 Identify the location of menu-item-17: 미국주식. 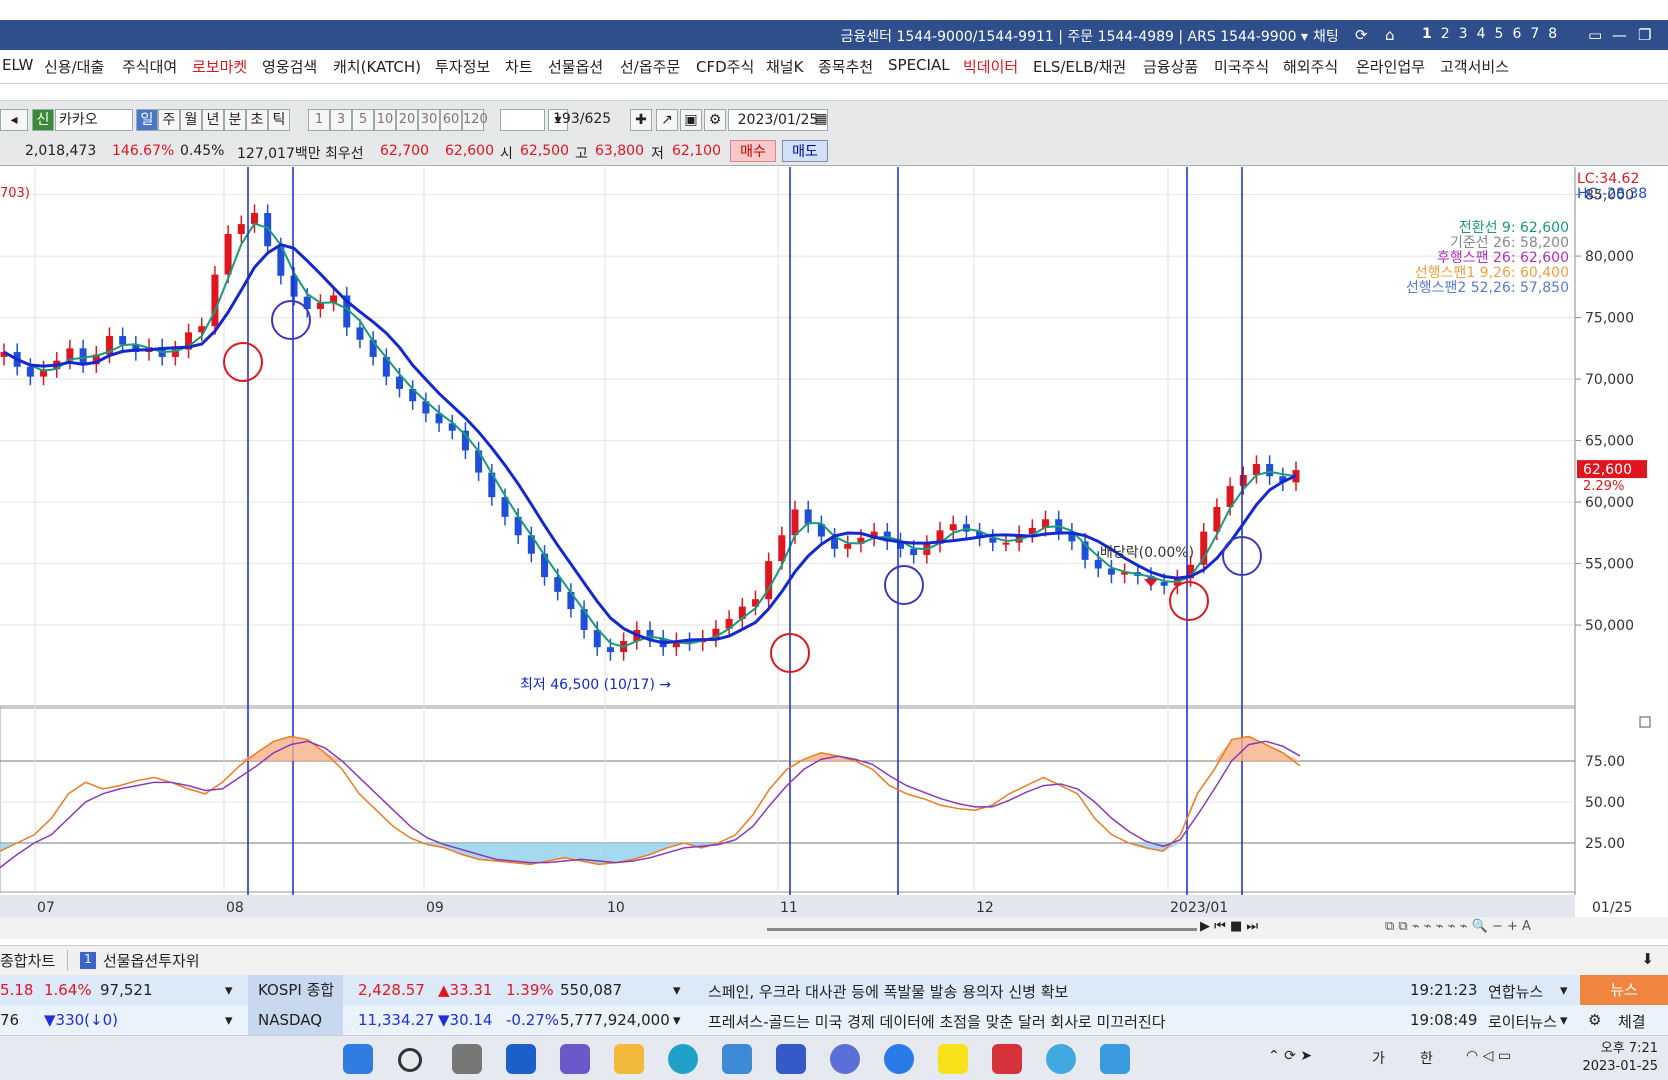
(1241, 66).